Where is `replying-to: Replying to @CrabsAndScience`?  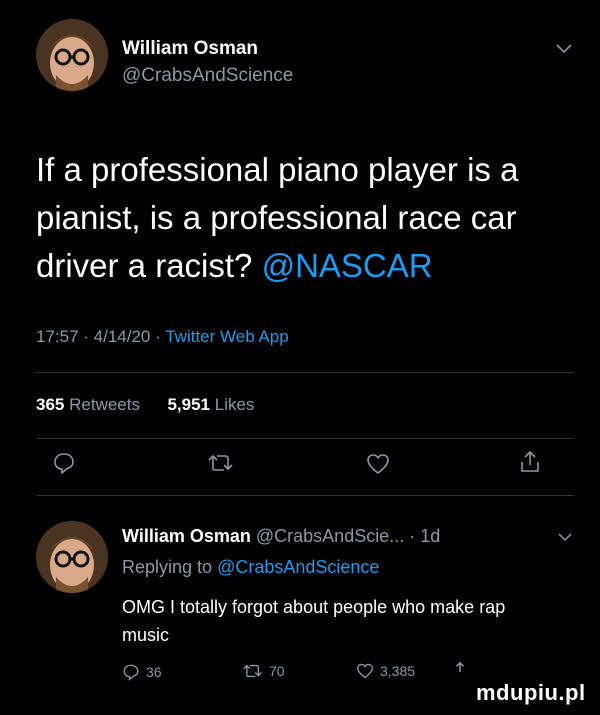
replying-to: Replying to @CrabsAndScience is located at coordinates (250, 567).